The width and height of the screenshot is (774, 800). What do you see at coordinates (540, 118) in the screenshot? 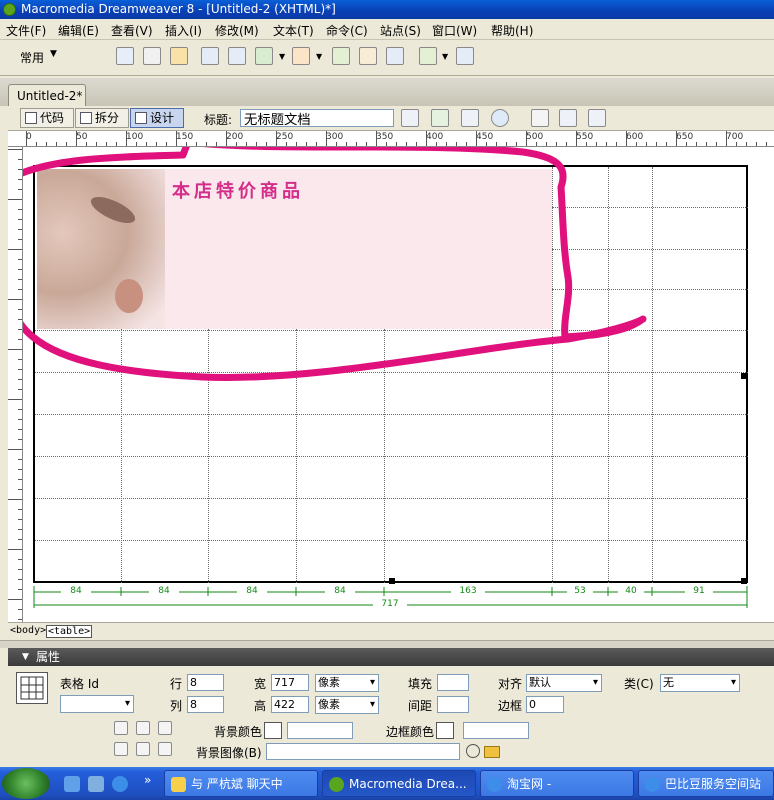
I see `refresh-icon` at bounding box center [540, 118].